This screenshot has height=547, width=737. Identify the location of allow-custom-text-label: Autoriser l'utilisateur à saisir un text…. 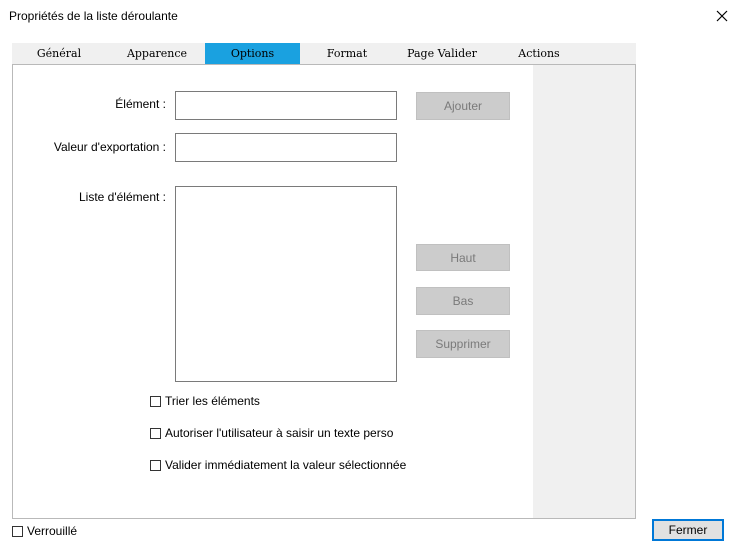
(279, 433).